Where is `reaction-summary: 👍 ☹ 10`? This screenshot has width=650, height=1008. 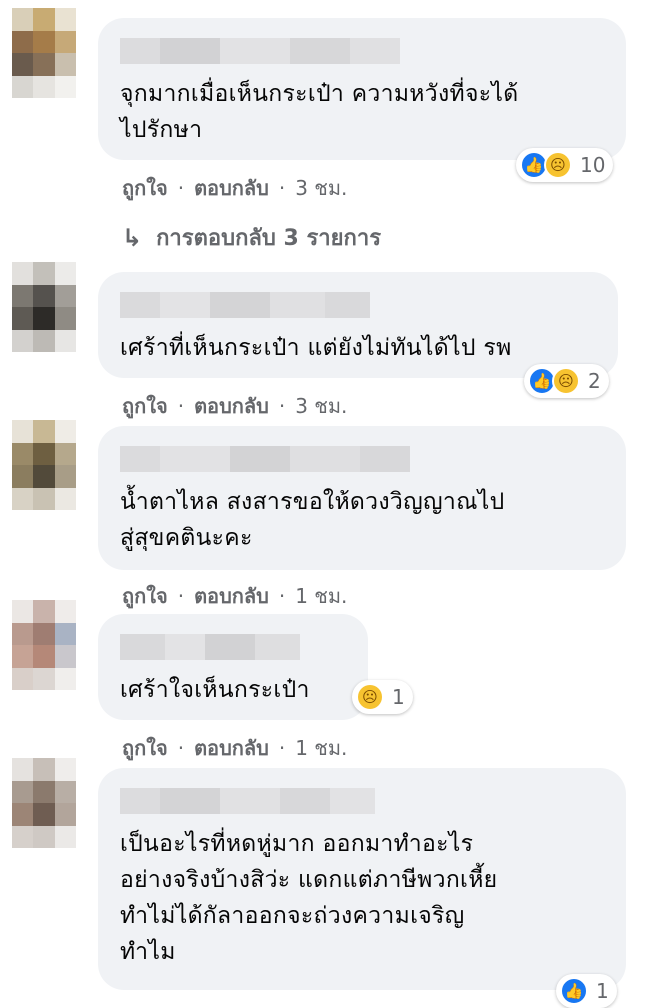 reaction-summary: 👍 ☹ 10 is located at coordinates (565, 165).